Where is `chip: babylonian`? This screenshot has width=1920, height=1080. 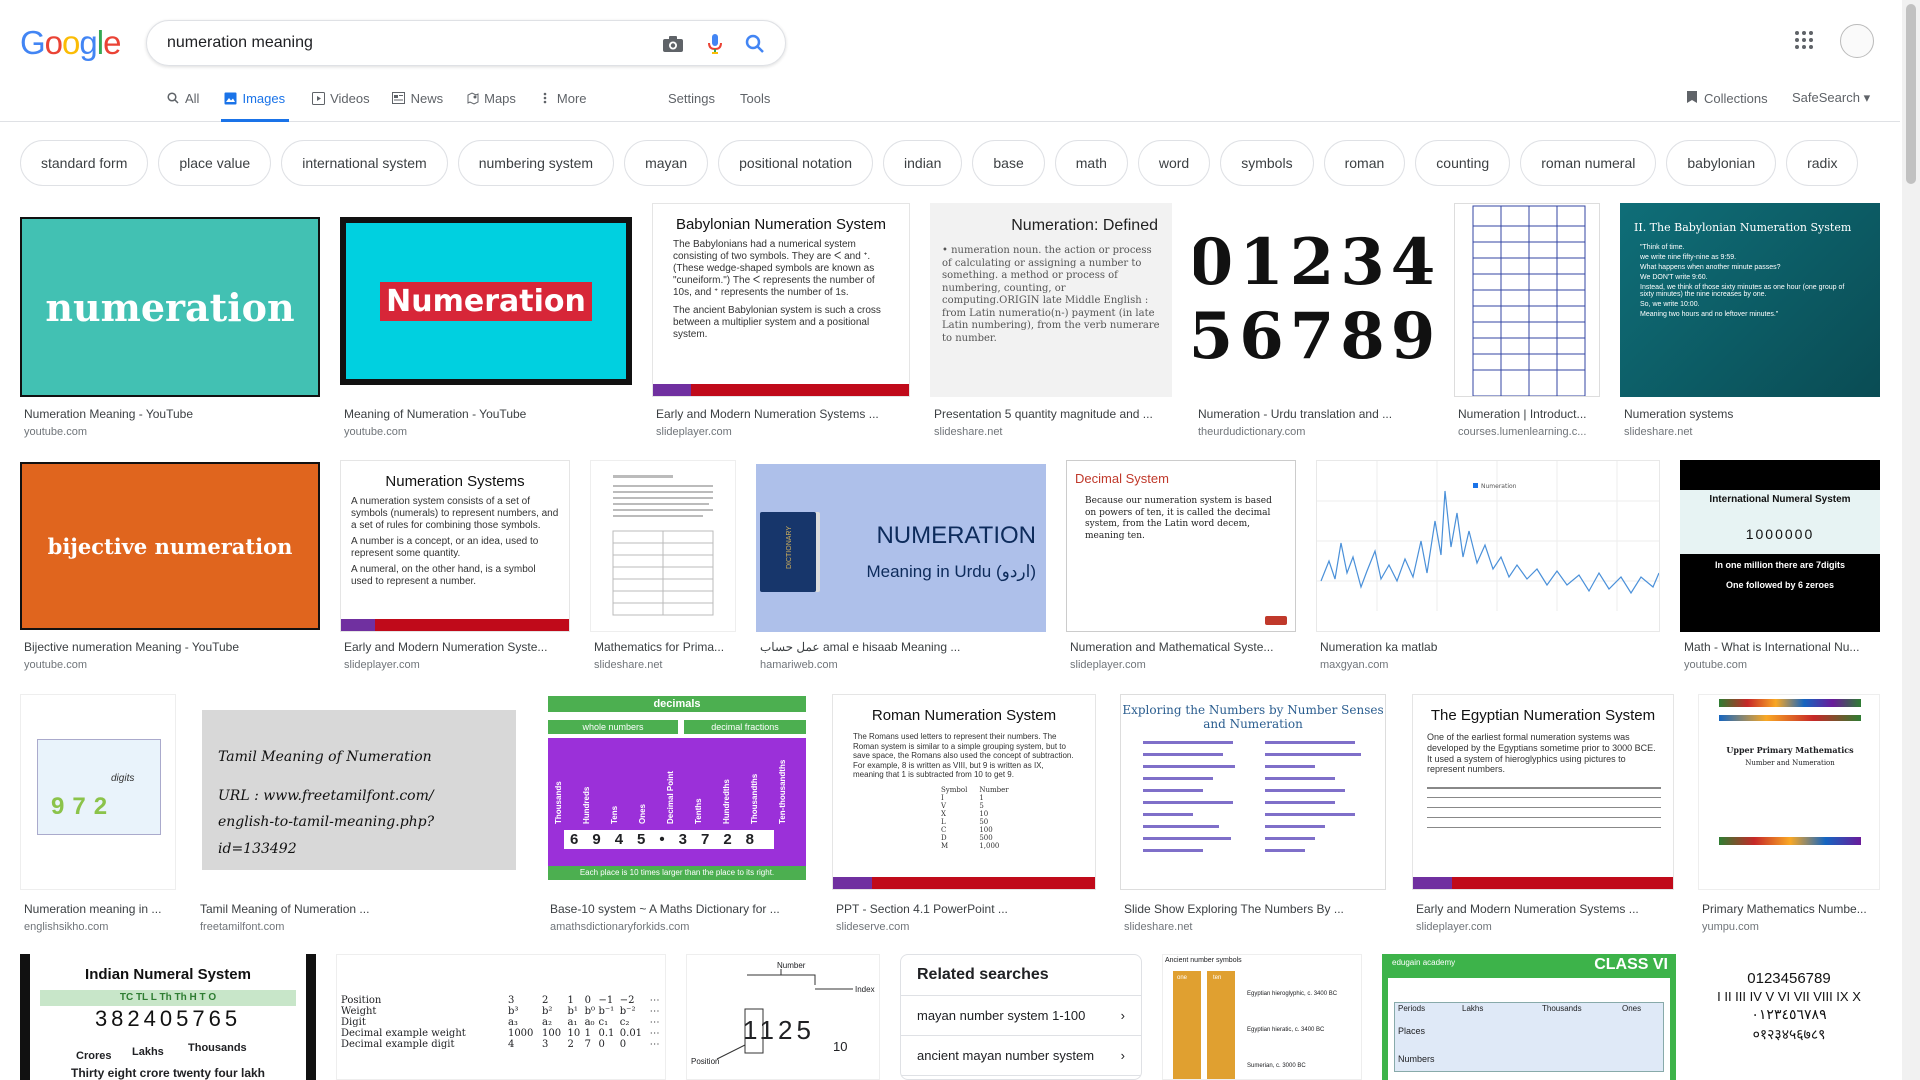
chip: babylonian is located at coordinates (1721, 163).